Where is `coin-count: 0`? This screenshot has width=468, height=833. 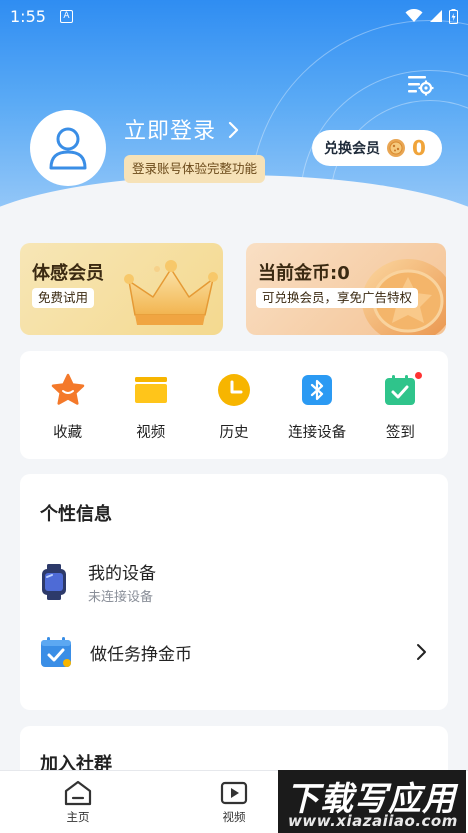
coin-count: 0 is located at coordinates (419, 148).